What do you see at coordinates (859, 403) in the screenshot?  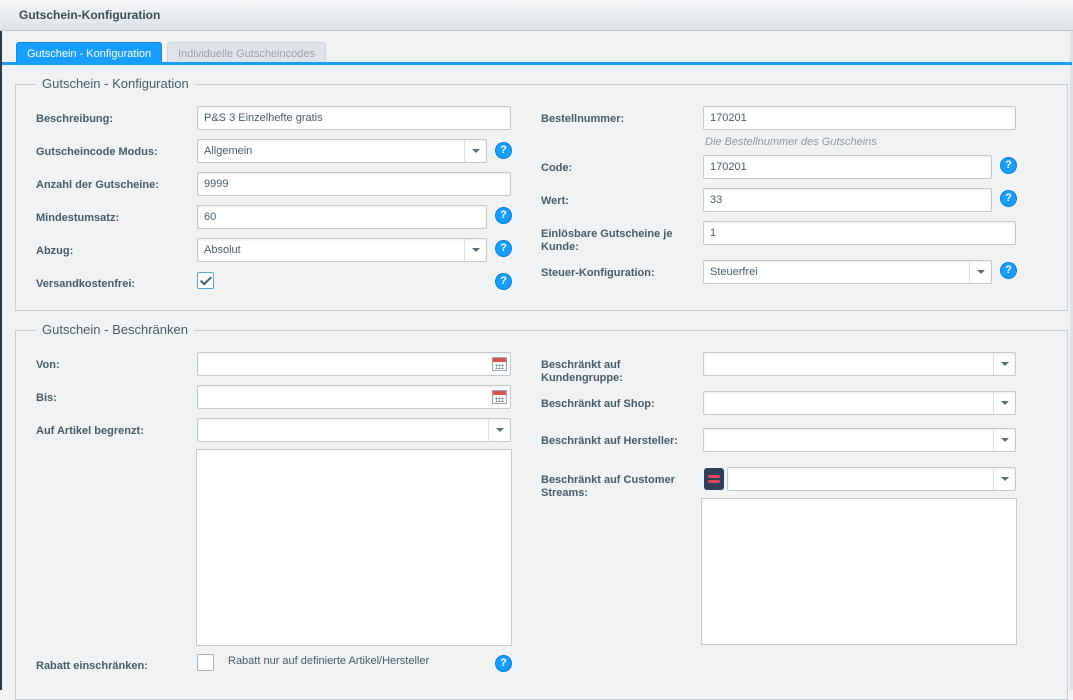 I see `shop-select` at bounding box center [859, 403].